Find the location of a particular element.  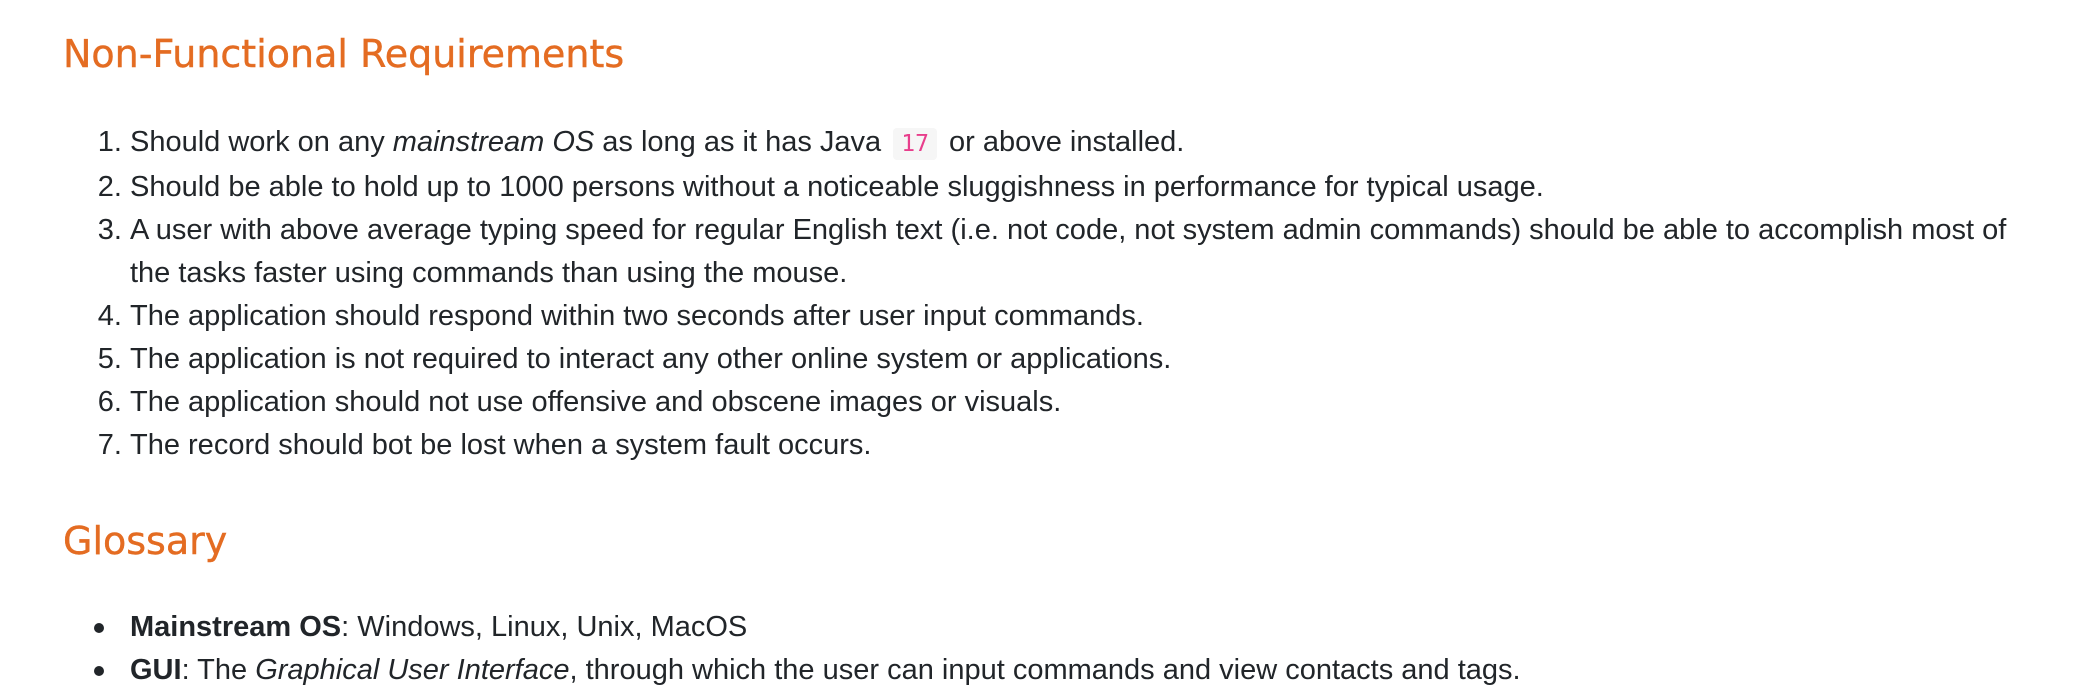

nfr-item-1-em: mainstream OS is located at coordinates (493, 142).